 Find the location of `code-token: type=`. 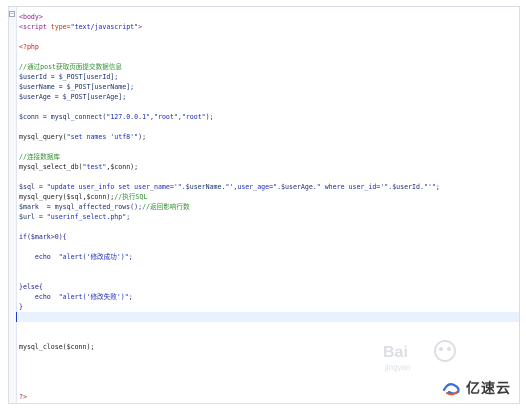

code-token: type= is located at coordinates (60, 27).